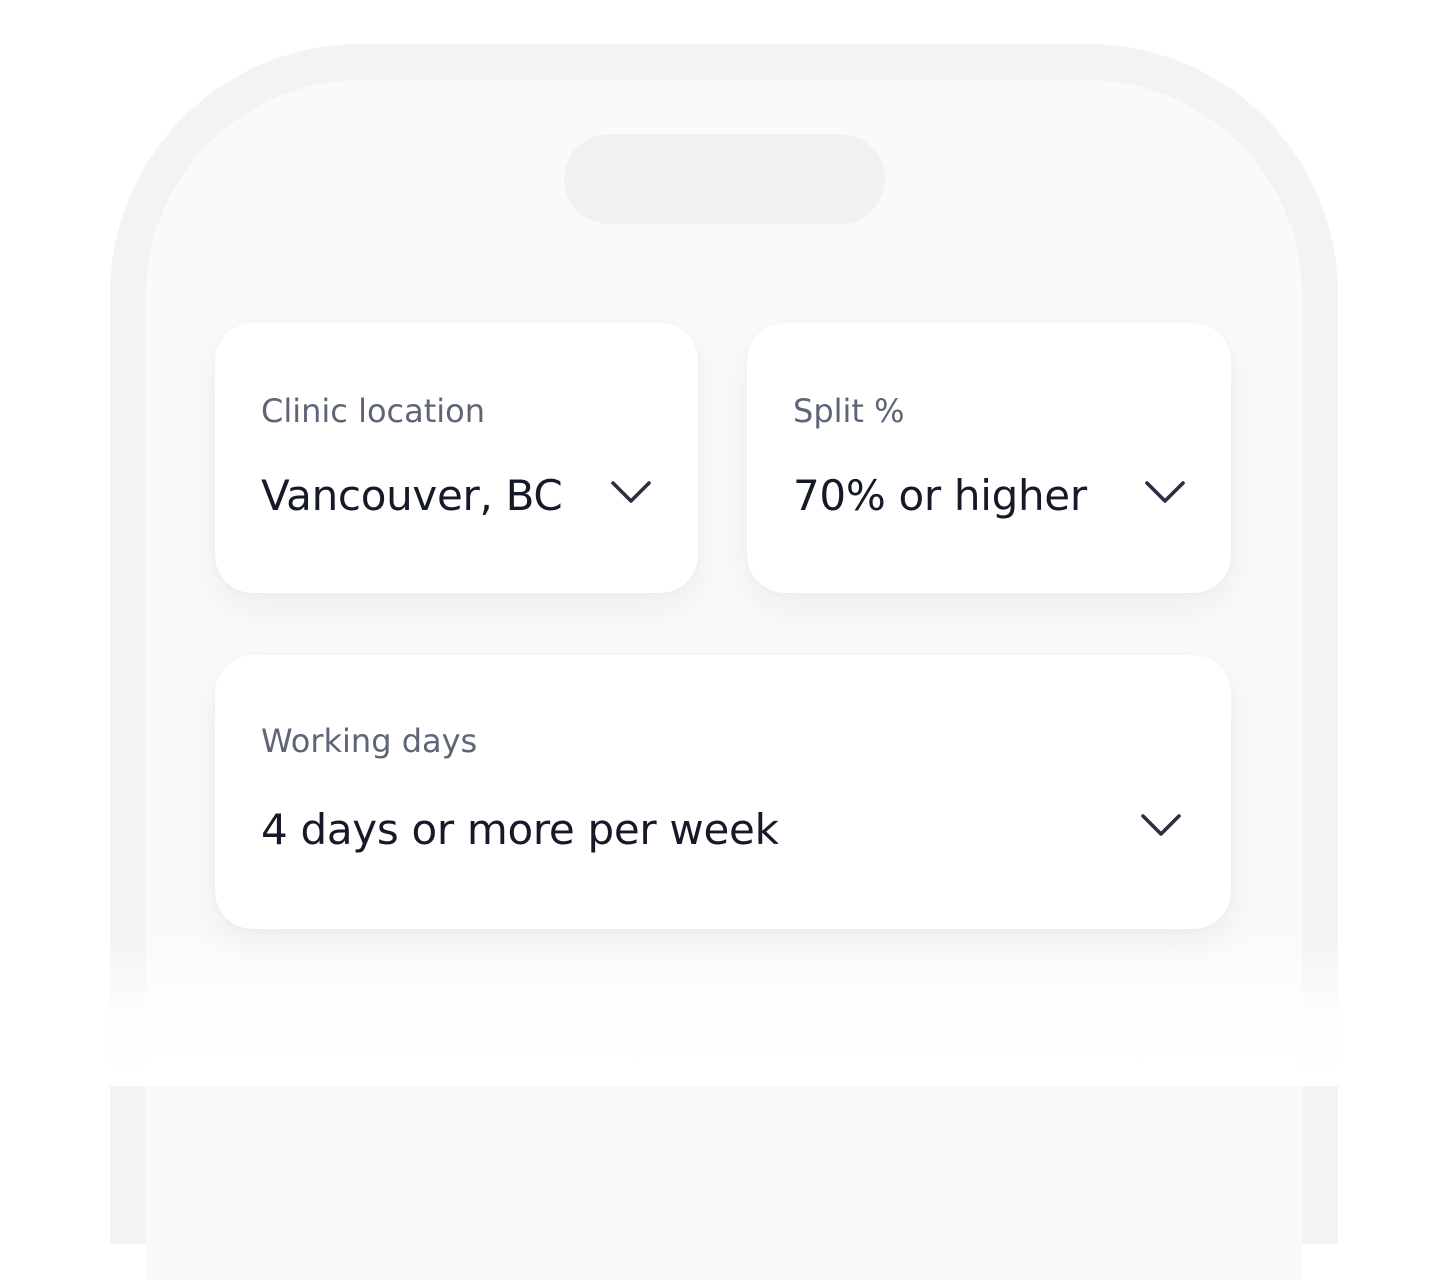 The image size is (1448, 1280). Describe the element at coordinates (412, 495) in the screenshot. I see `clinic-location-value: Vancouver, BC` at that location.